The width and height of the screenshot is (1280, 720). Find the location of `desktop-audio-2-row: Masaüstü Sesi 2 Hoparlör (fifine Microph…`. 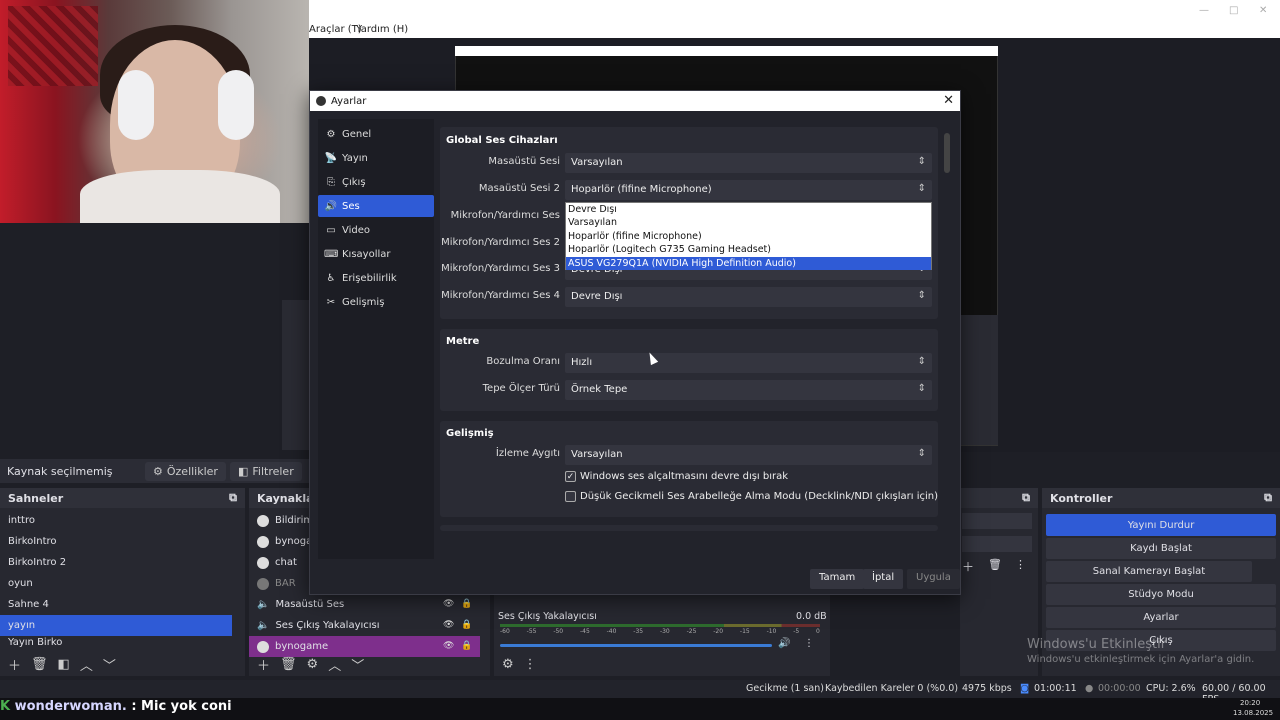

desktop-audio-2-row: Masaüstü Sesi 2 Hoparlör (fifine Microph… is located at coordinates (689, 189).